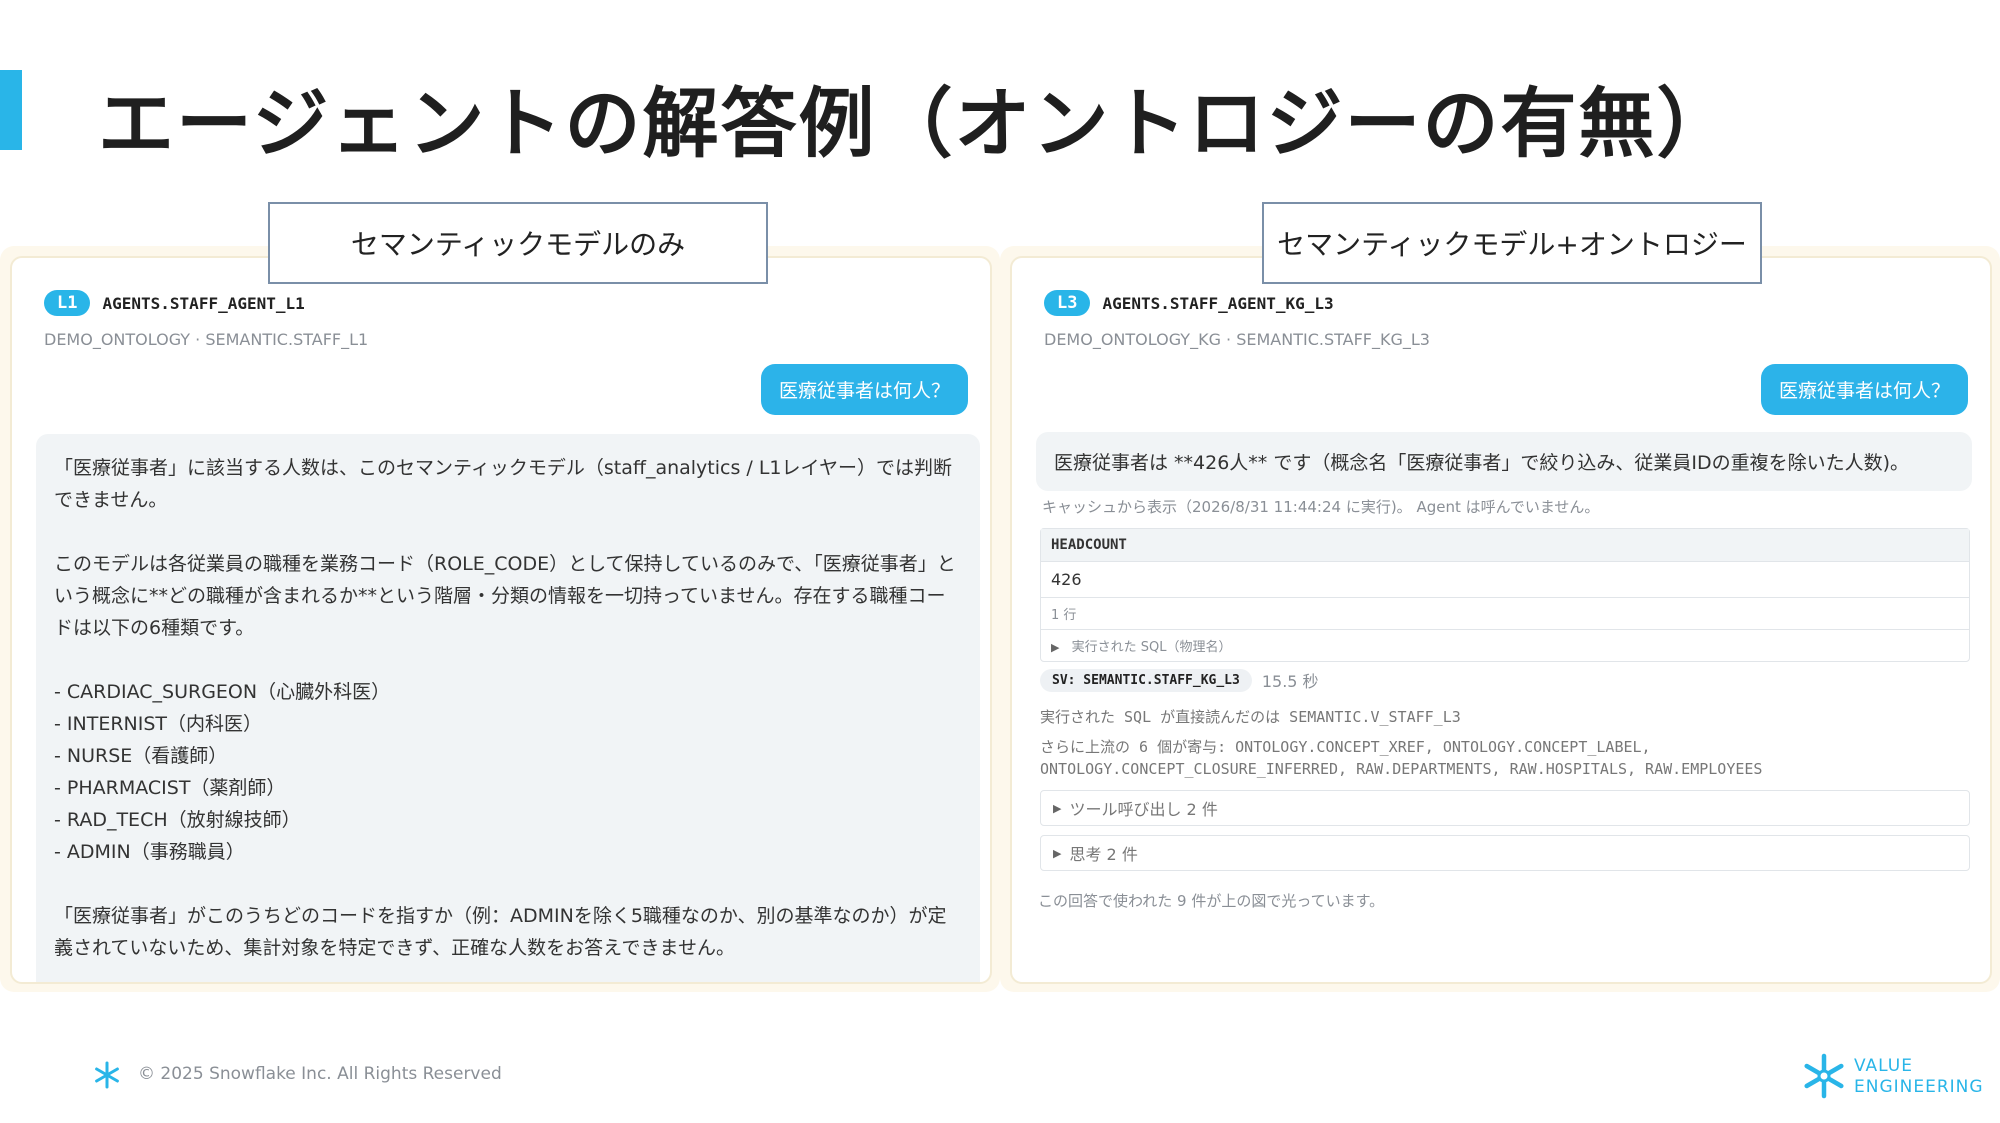  I want to click on agent-name: AGENTS.STAFF_AGENT_KG_L3, so click(1218, 303).